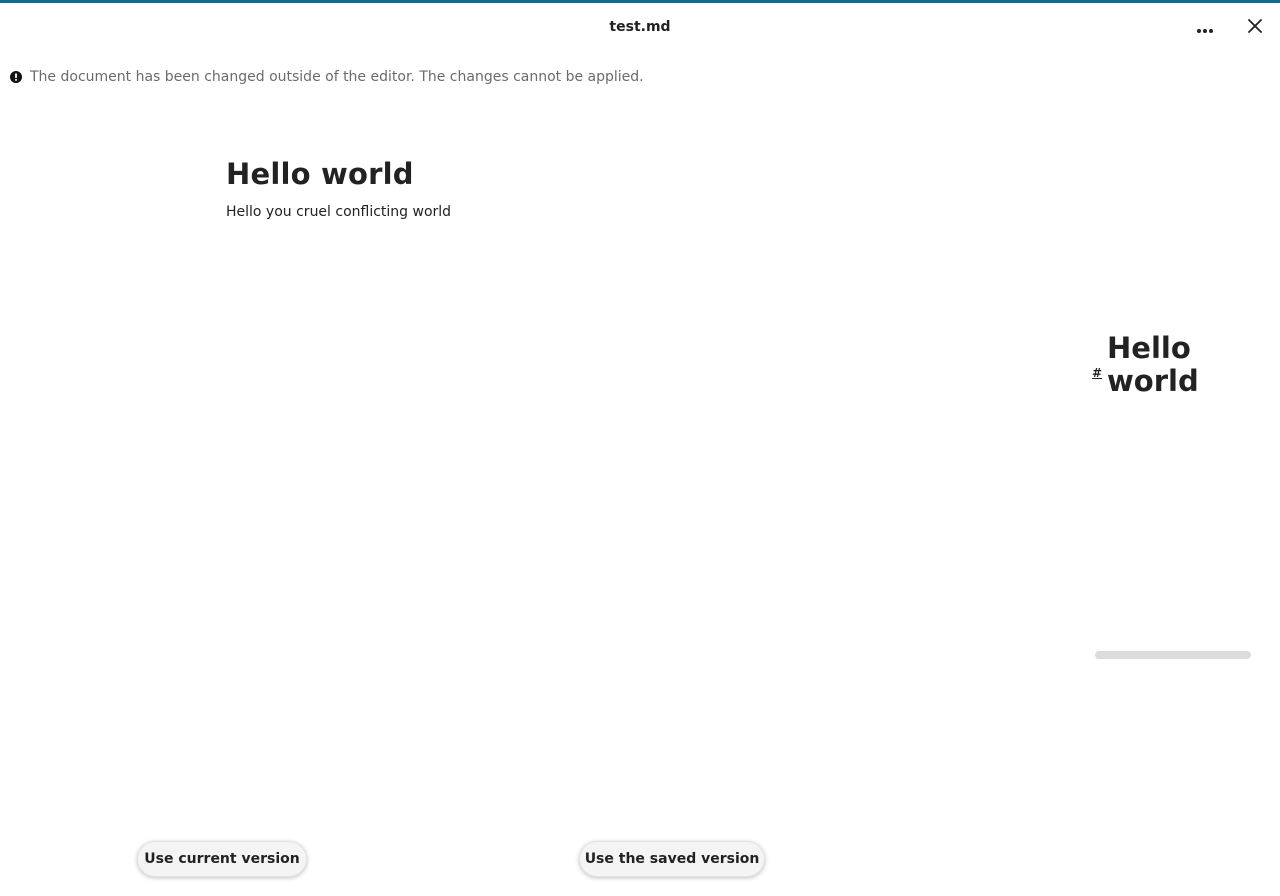 The height and width of the screenshot is (896, 1280). I want to click on document-title: test.md, so click(640, 27).